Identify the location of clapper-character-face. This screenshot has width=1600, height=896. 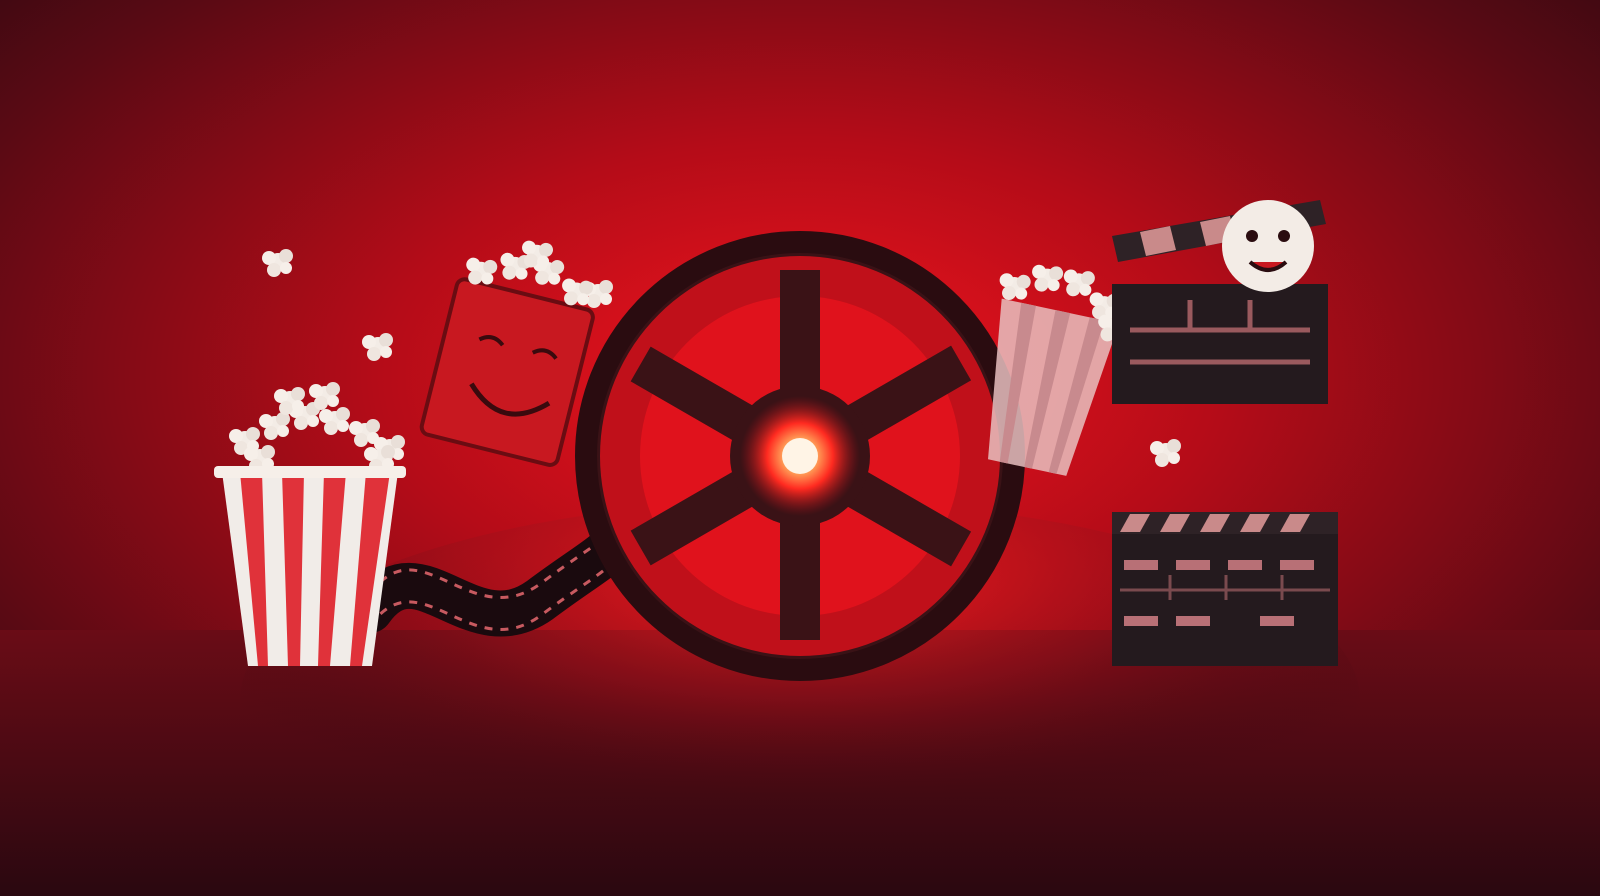
(1268, 246).